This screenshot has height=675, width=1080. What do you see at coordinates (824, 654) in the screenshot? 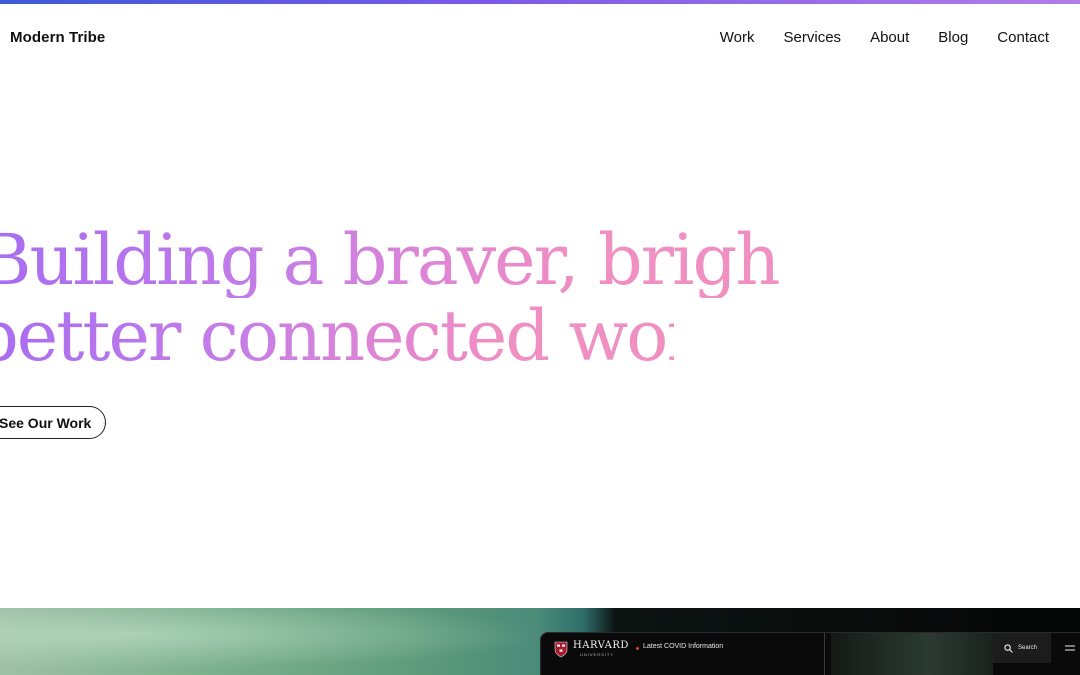
I see `preview-divider` at bounding box center [824, 654].